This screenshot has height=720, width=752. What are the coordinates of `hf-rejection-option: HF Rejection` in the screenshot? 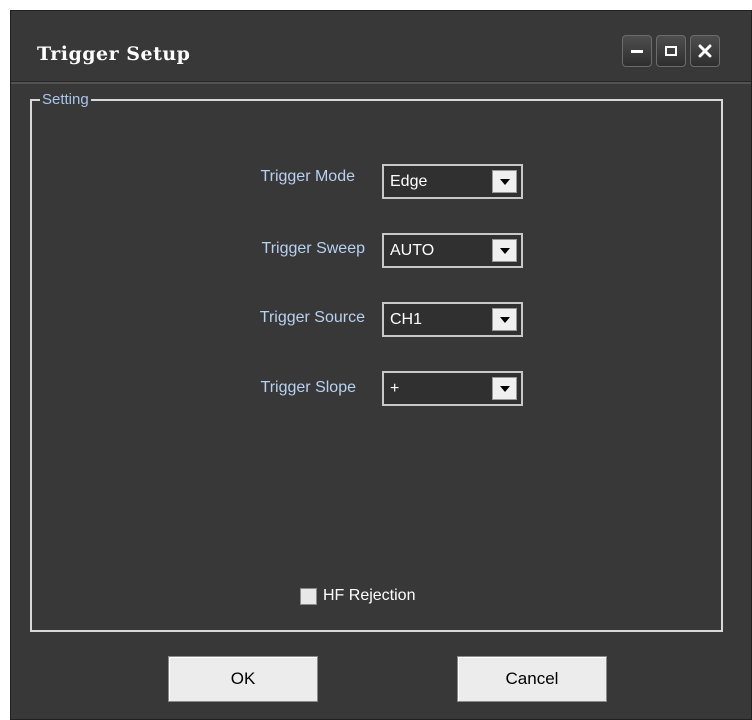 It's located at (357, 596).